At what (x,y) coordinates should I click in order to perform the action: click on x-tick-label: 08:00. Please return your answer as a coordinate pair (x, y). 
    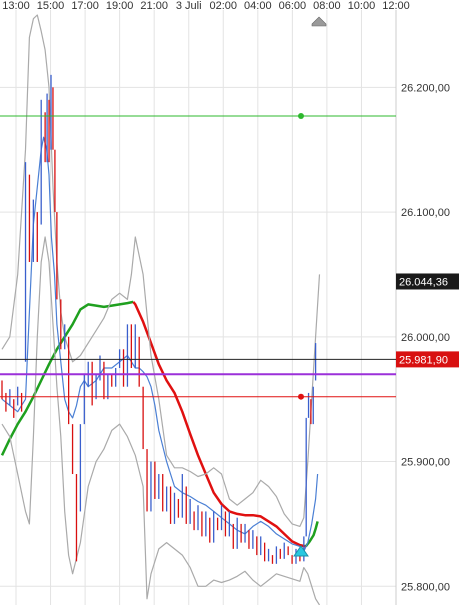
    Looking at the image, I should click on (327, 6).